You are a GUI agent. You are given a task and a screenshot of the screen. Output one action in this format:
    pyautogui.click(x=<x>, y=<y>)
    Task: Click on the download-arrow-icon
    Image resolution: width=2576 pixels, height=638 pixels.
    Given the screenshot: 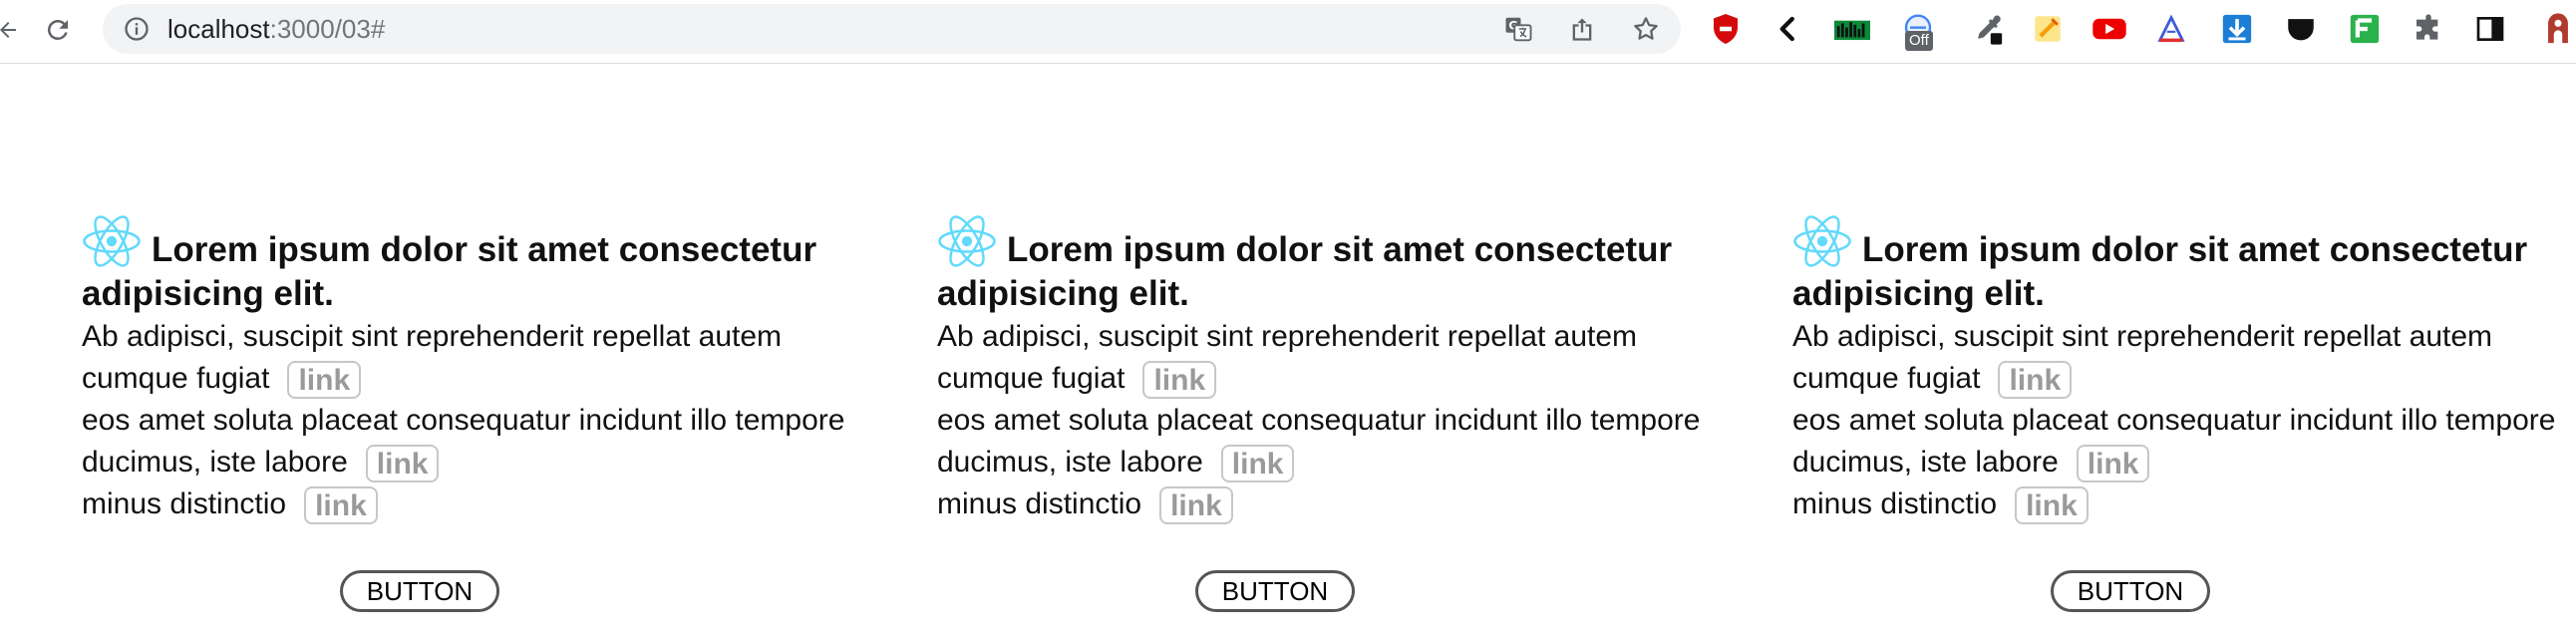 What is the action you would take?
    pyautogui.click(x=2237, y=29)
    